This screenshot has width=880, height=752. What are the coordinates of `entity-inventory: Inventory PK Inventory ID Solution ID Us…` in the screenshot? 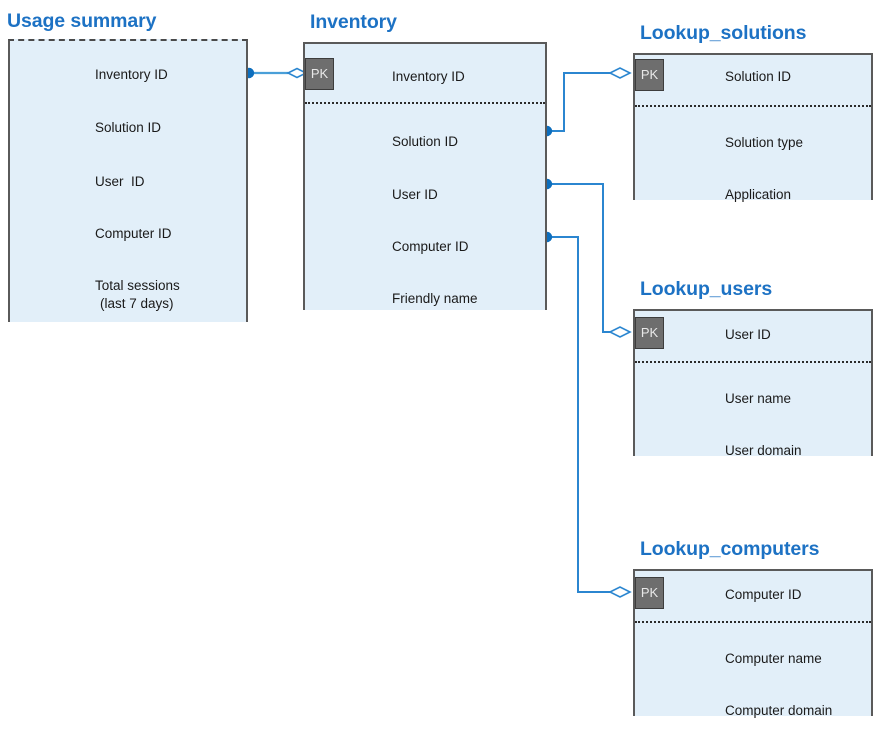 It's located at (425, 160).